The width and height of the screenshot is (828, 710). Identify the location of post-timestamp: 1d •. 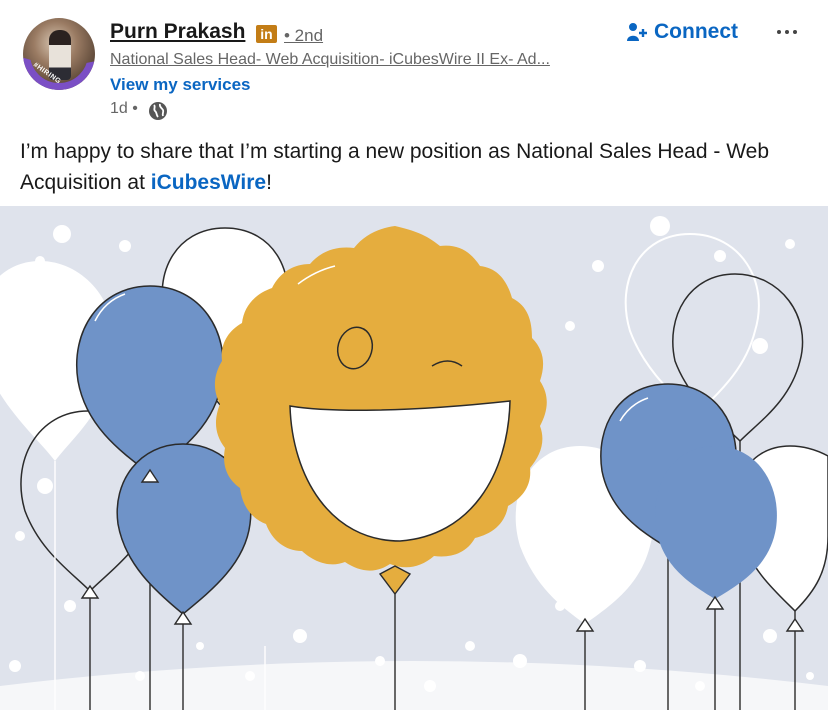
(124, 108).